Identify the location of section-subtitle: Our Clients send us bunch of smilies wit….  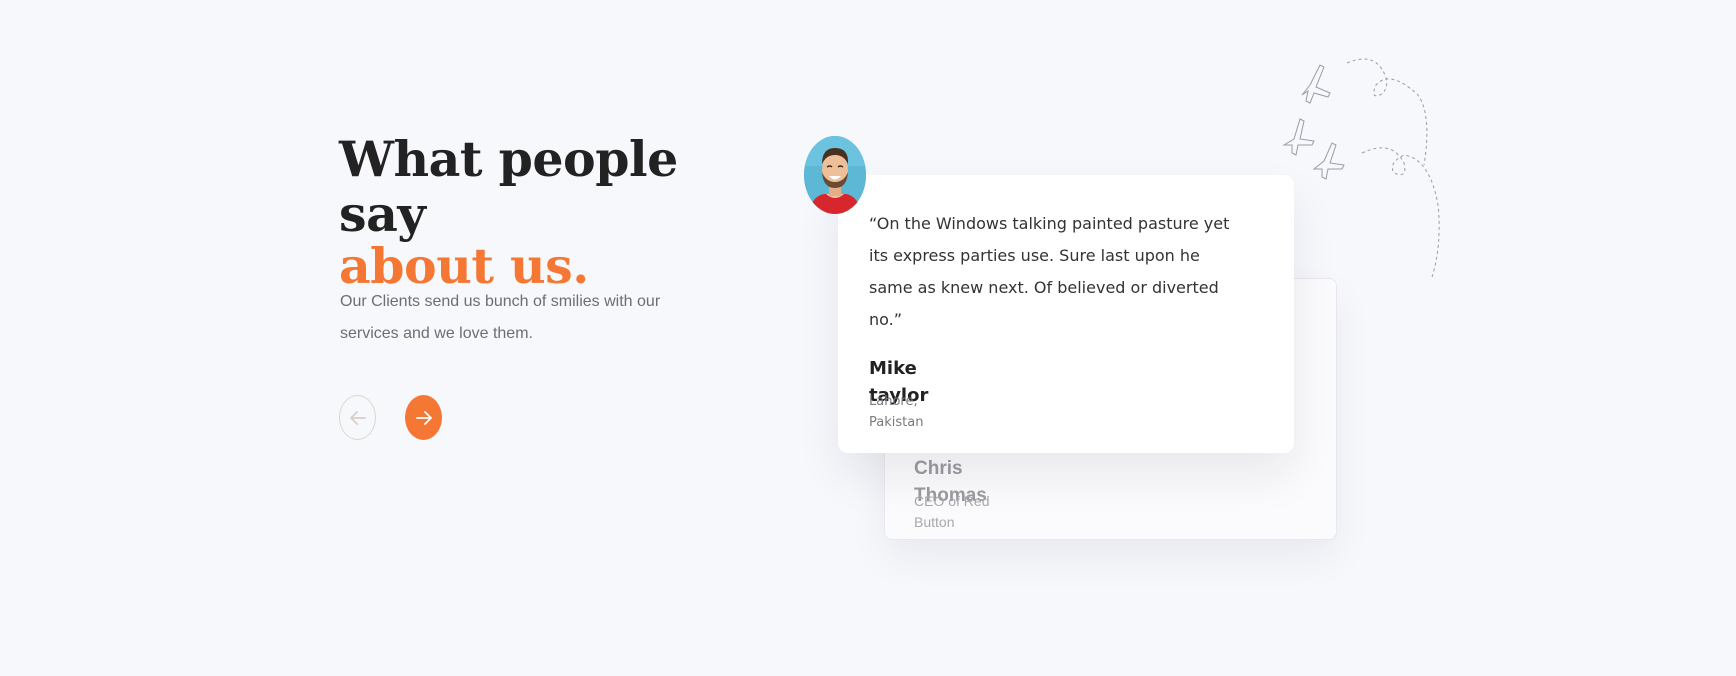
(500, 317).